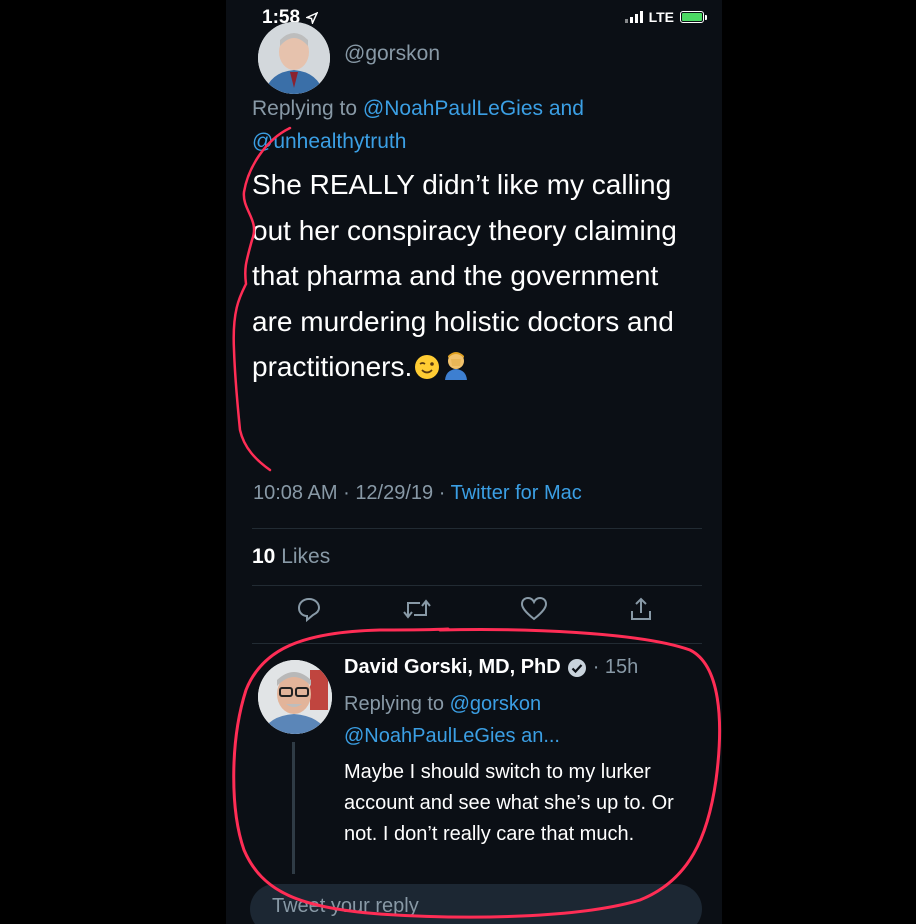  I want to click on tweet-time: 10:08 AM, so click(295, 493).